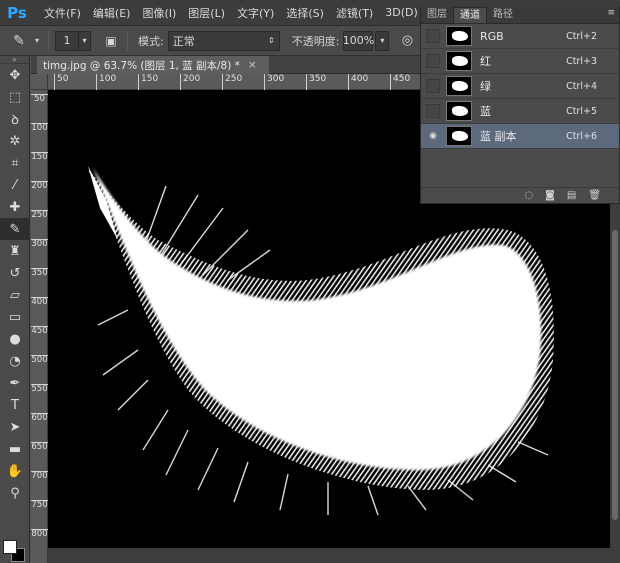 The width and height of the screenshot is (620, 563). I want to click on menu-layer: 图层(L), so click(206, 13).